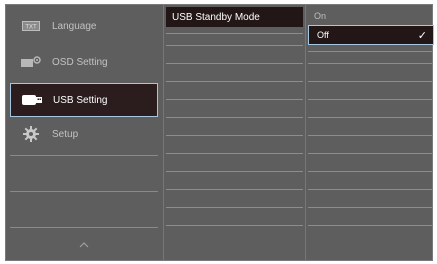 The height and width of the screenshot is (264, 437). What do you see at coordinates (32, 100) in the screenshot?
I see `usb-setting-icon` at bounding box center [32, 100].